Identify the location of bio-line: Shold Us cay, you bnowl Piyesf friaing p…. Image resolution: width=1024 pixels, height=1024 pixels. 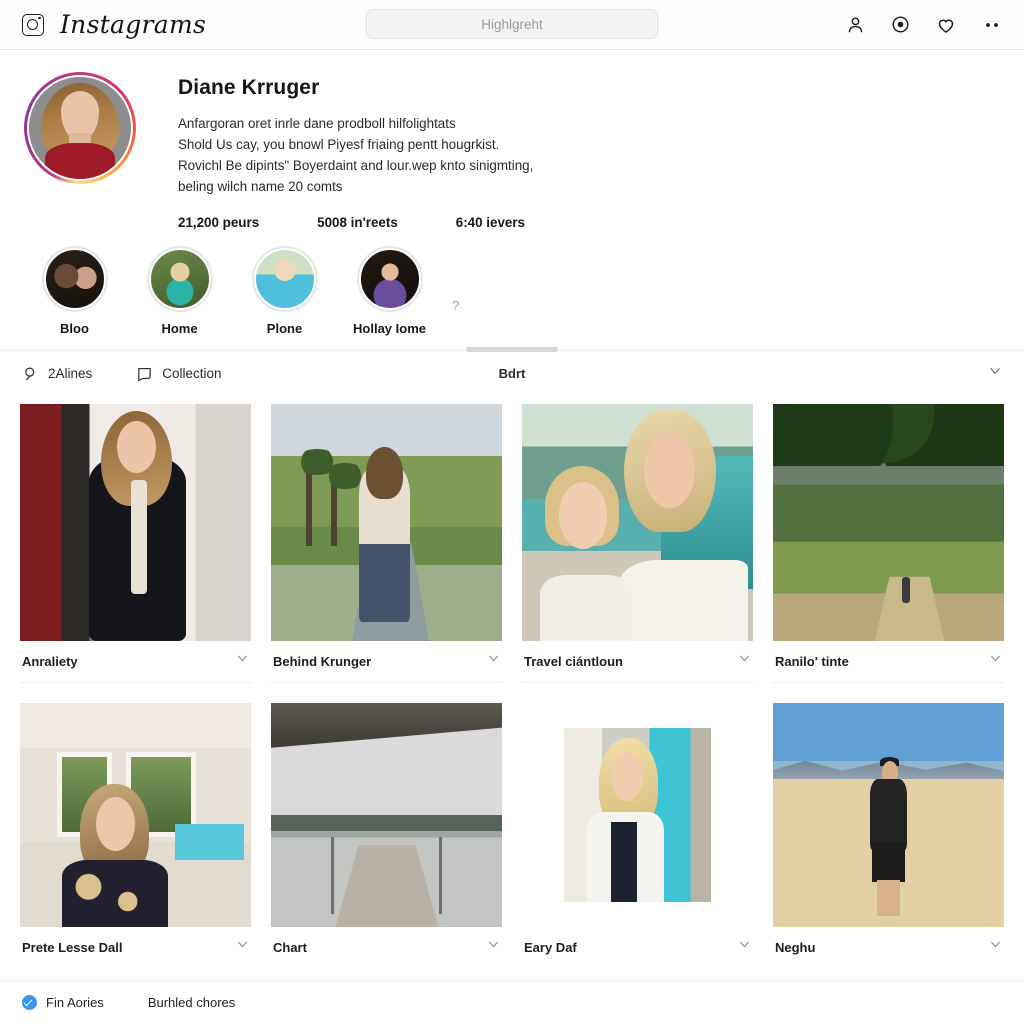
(339, 144).